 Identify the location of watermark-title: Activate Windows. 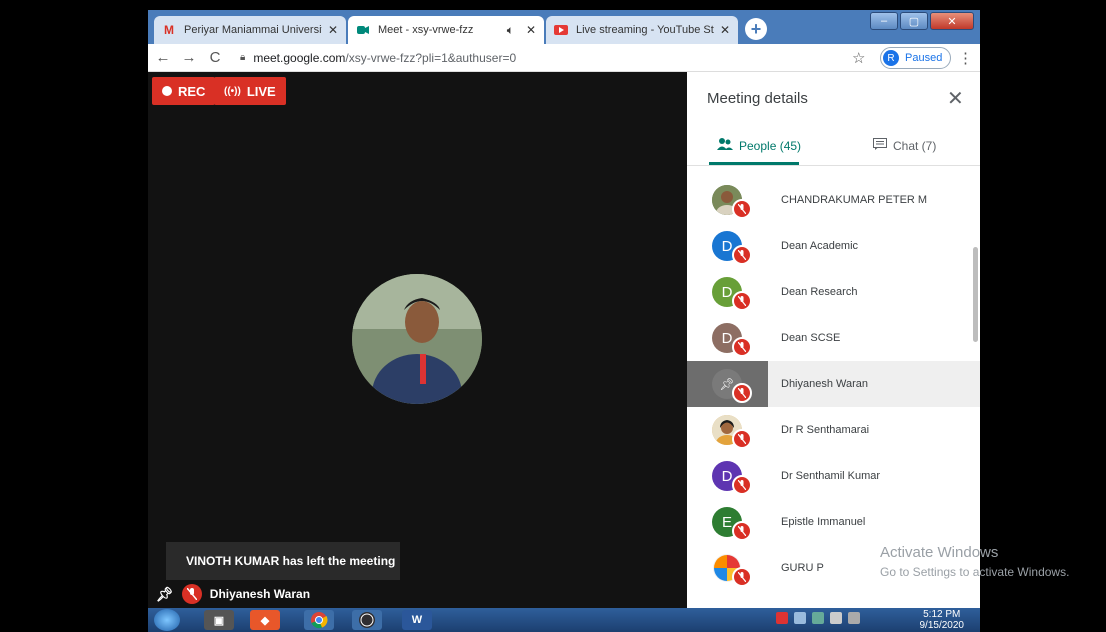
(939, 552).